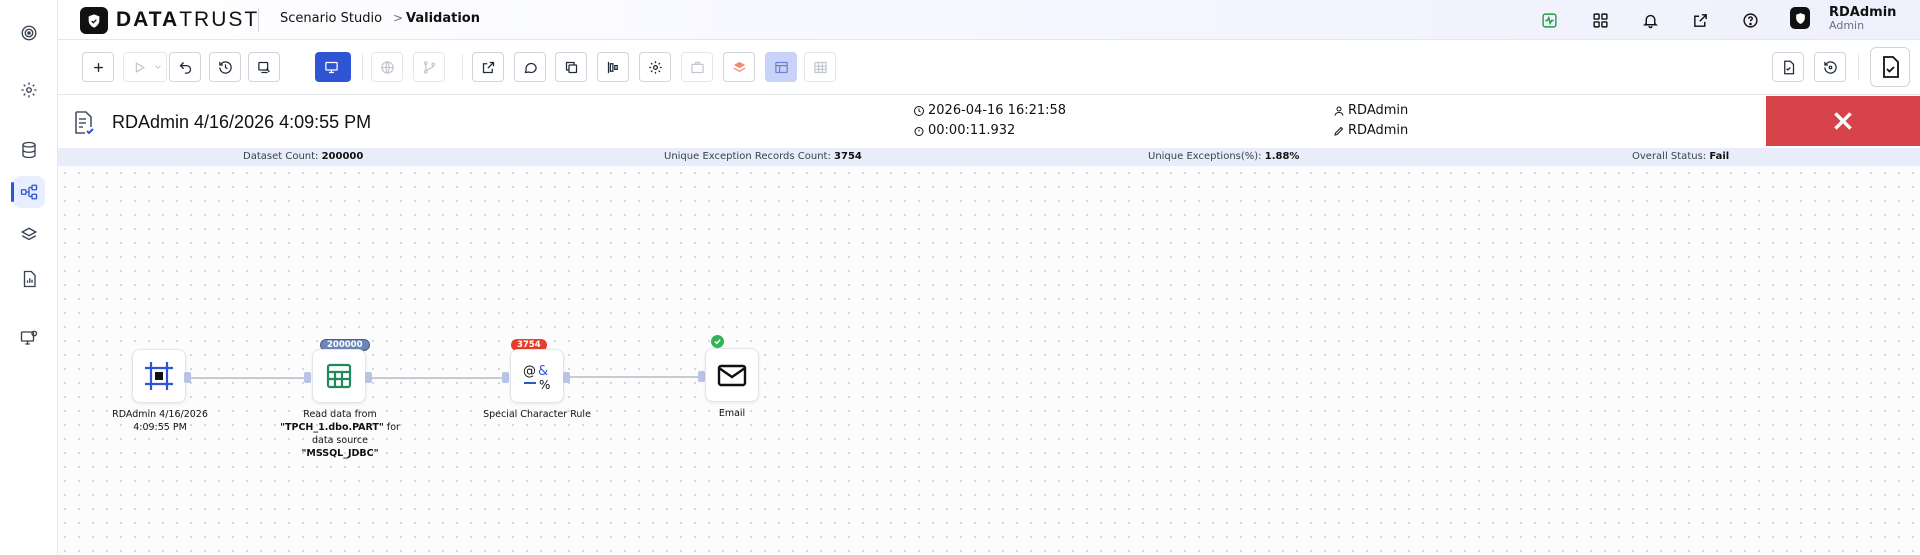 This screenshot has height=555, width=1920. I want to click on user-role: Admin, so click(1847, 25).